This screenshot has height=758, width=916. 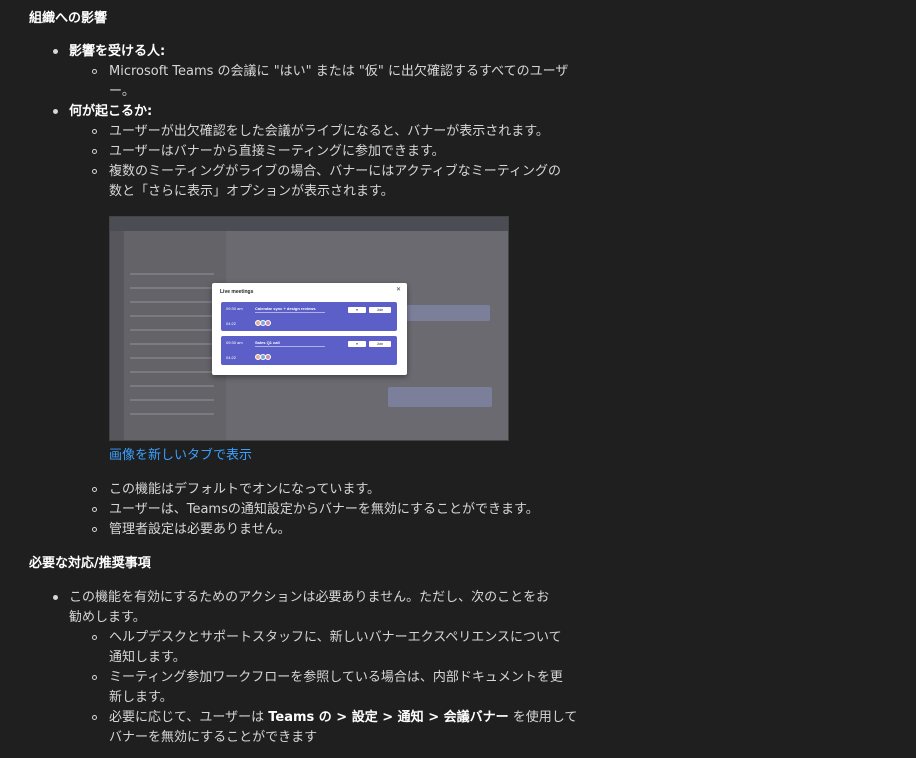 I want to click on list-item: ミーティング参加ワークフローを参照している場合は、内部ドキュメントを更, so click(x=336, y=677).